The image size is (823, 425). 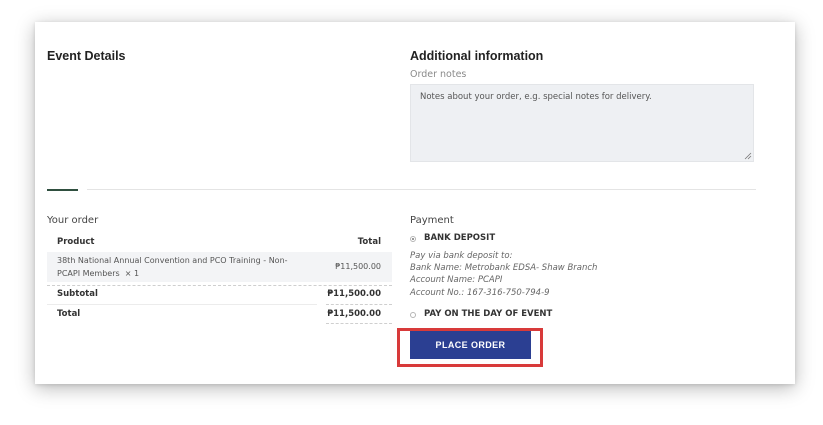 I want to click on order-notes-label: Order notes, so click(x=438, y=74).